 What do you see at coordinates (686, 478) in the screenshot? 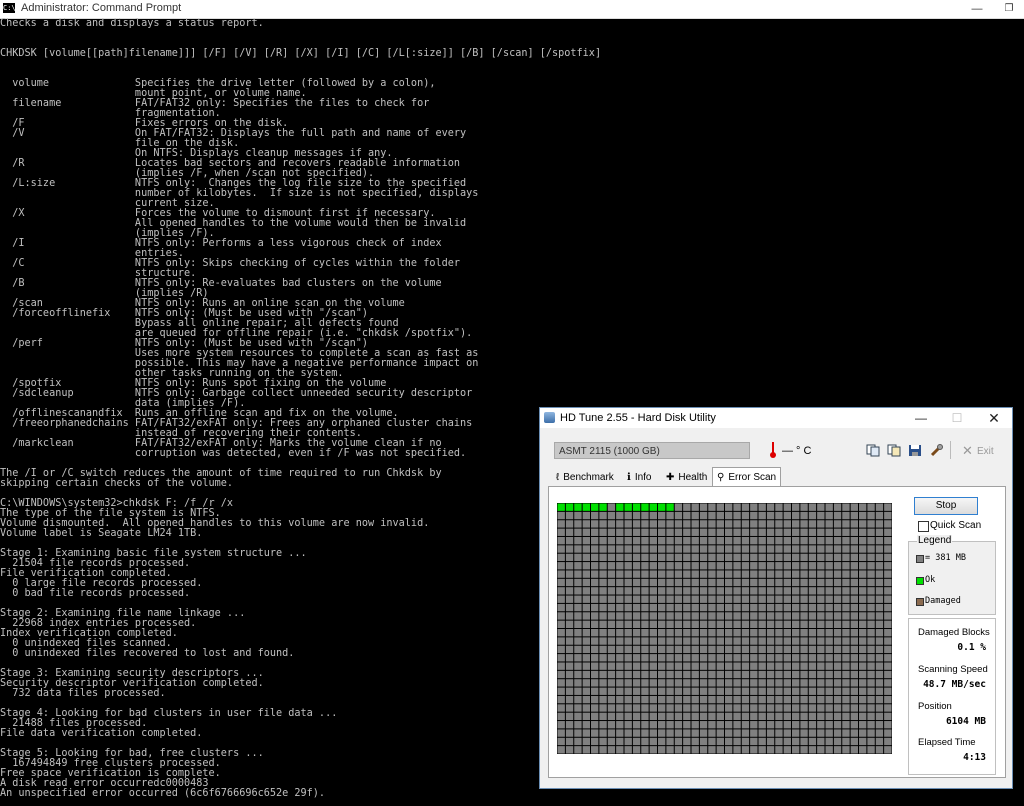
I see `tab-health: ✚ Health` at bounding box center [686, 478].